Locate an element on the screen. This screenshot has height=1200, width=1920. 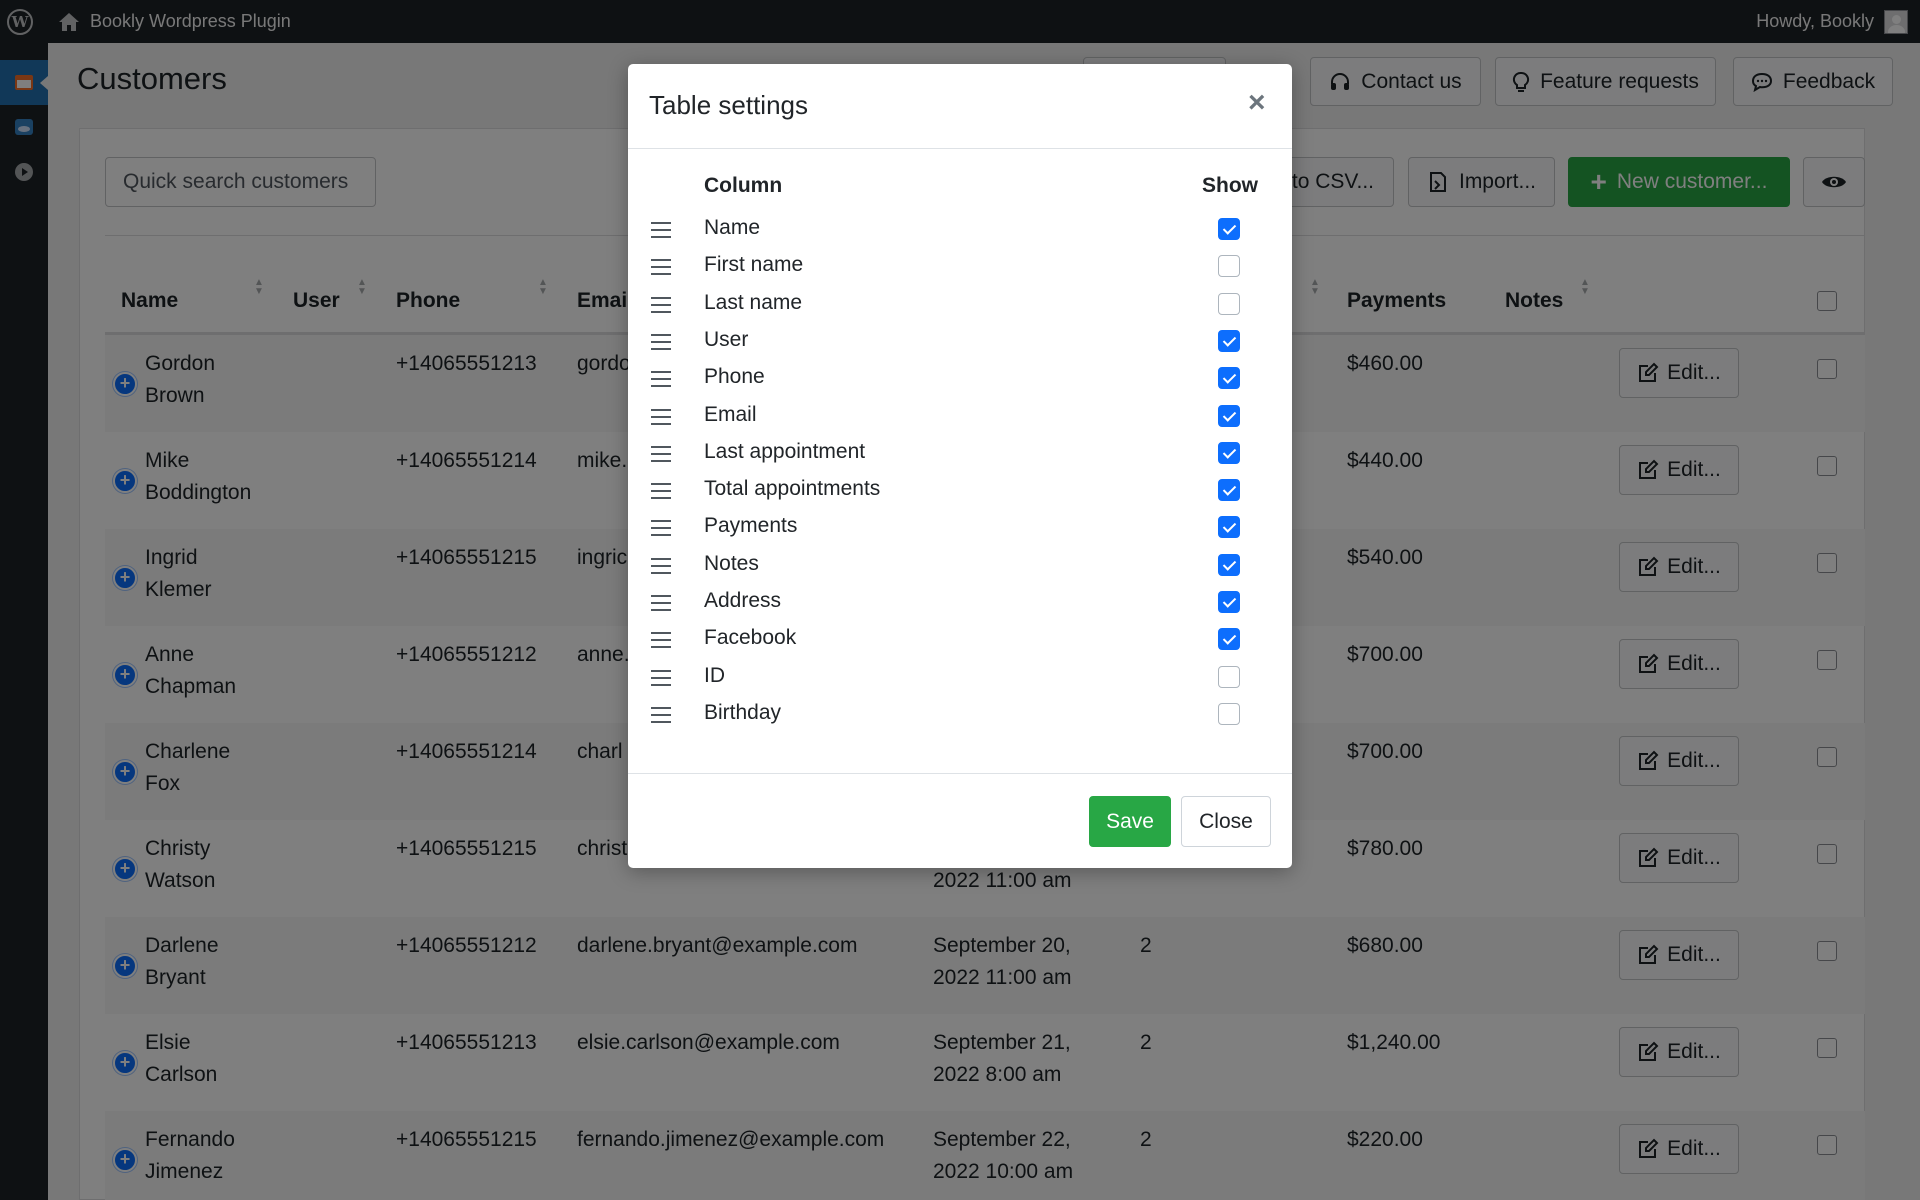
modal-footer-divider is located at coordinates (960, 773).